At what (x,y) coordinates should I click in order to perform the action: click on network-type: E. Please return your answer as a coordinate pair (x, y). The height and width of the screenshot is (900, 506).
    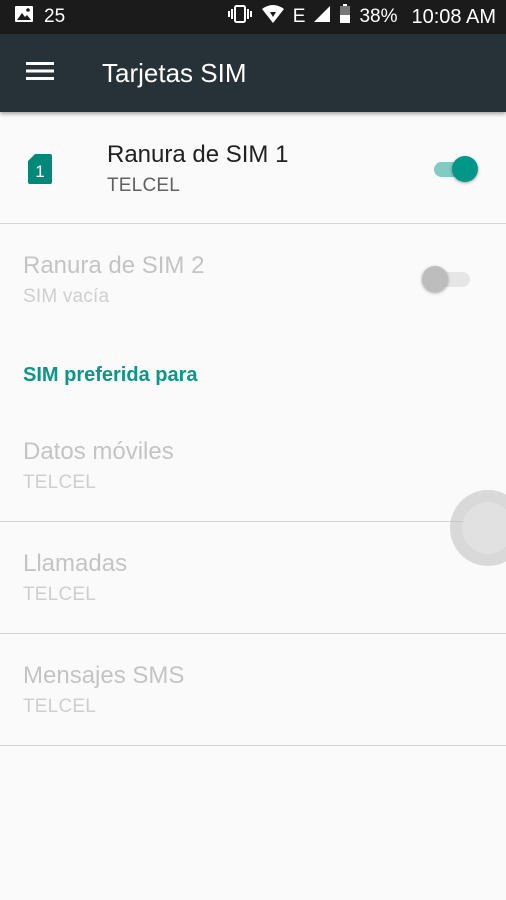
    Looking at the image, I should click on (299, 16).